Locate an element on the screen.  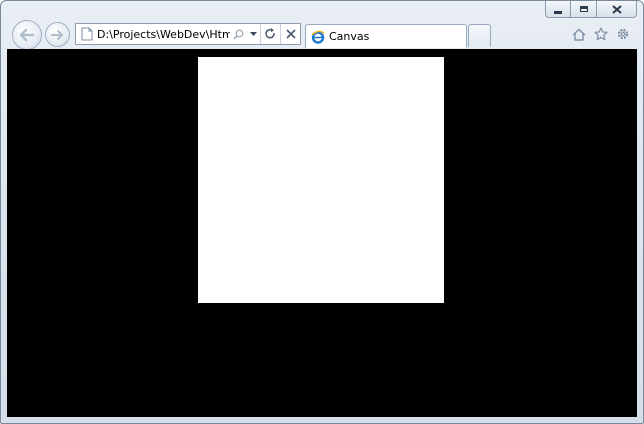
back-arrow-icon is located at coordinates (27, 35).